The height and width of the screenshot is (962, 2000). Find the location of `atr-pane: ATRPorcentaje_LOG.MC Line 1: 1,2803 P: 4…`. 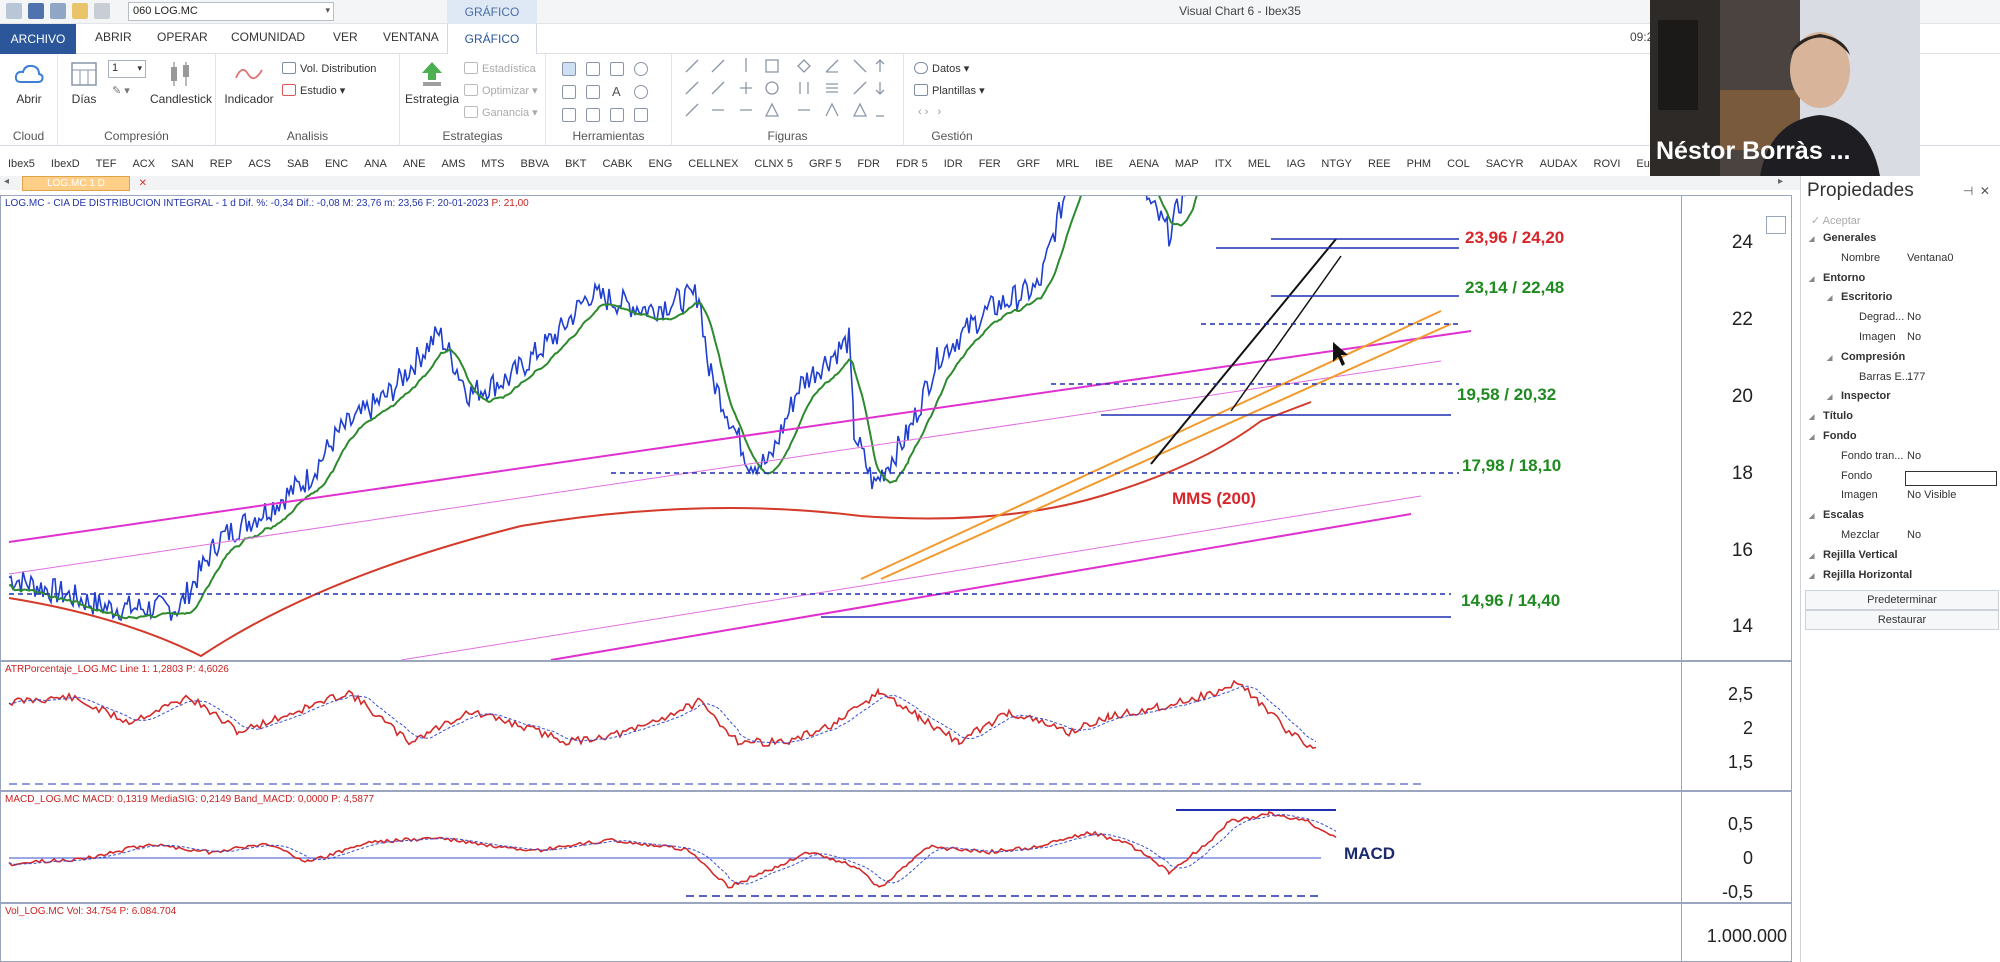

atr-pane: ATRPorcentaje_LOG.MC Line 1: 1,2803 P: 4… is located at coordinates (896, 726).